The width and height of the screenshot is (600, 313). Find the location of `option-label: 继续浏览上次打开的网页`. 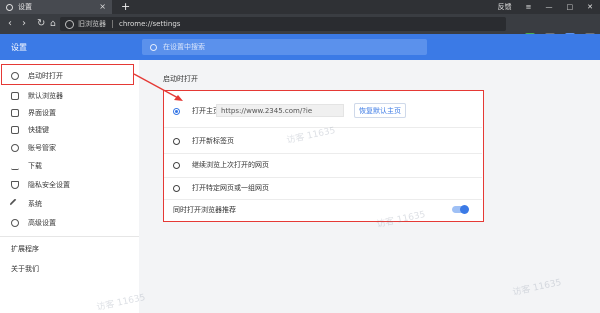

option-label: 继续浏览上次打开的网页 is located at coordinates (230, 165).